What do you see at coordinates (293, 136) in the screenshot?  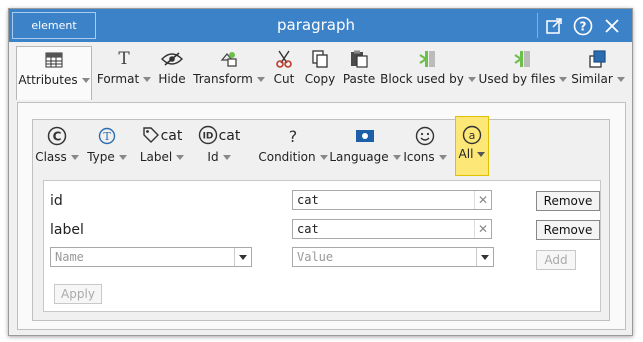 I see `question-icon: ?` at bounding box center [293, 136].